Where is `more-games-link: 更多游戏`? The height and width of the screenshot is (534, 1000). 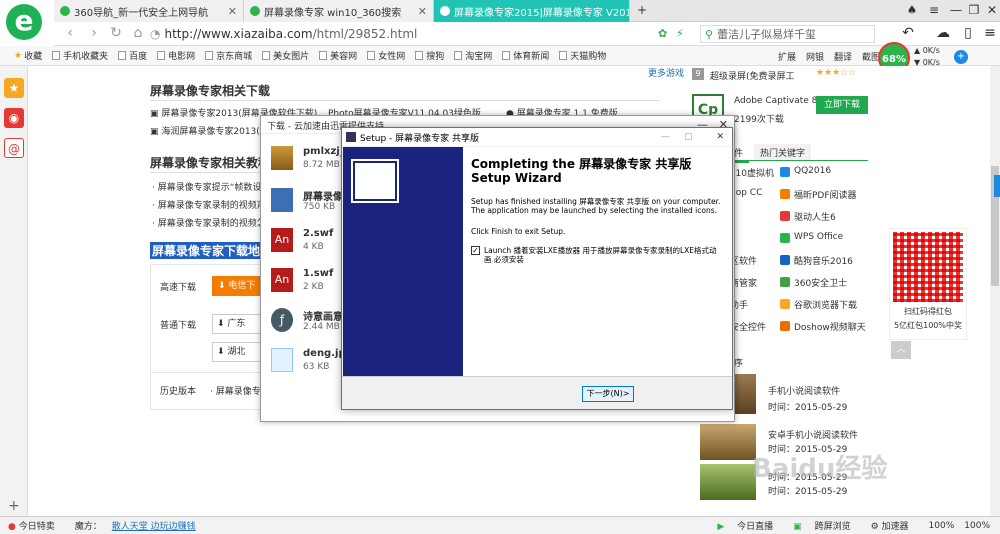 more-games-link: 更多游戏 is located at coordinates (666, 72).